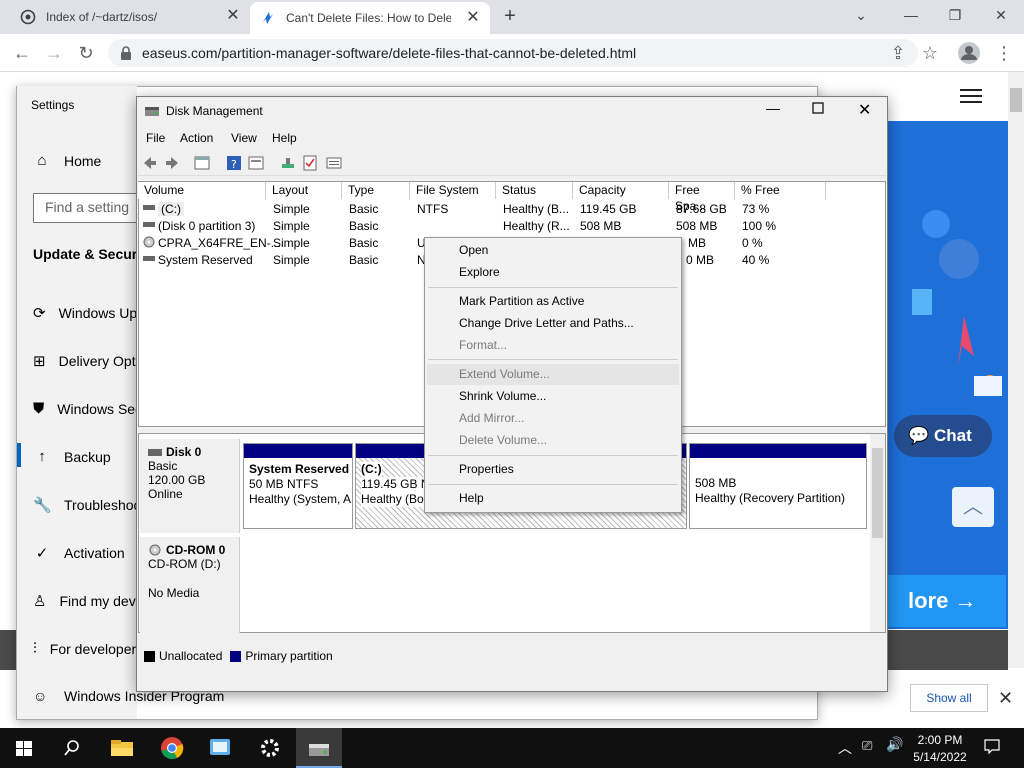 The height and width of the screenshot is (768, 1024). I want to click on tray-chevron-up-icon: ︿, so click(845, 748).